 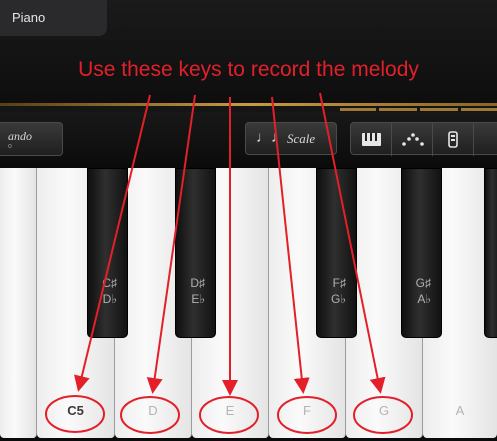 What do you see at coordinates (112, 243) in the screenshot?
I see `arrow-to-c5` at bounding box center [112, 243].